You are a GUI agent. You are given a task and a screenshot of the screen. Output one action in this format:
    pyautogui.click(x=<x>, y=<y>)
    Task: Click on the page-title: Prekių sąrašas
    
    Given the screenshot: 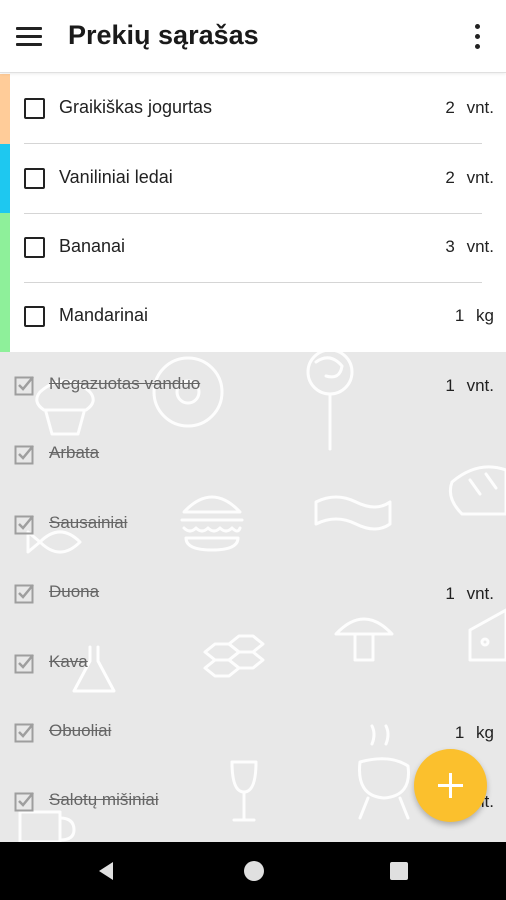 What is the action you would take?
    pyautogui.click(x=163, y=35)
    